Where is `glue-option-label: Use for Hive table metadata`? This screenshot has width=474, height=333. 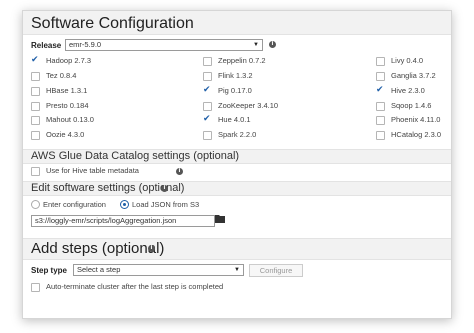
glue-option-label: Use for Hive table metadata is located at coordinates (92, 170).